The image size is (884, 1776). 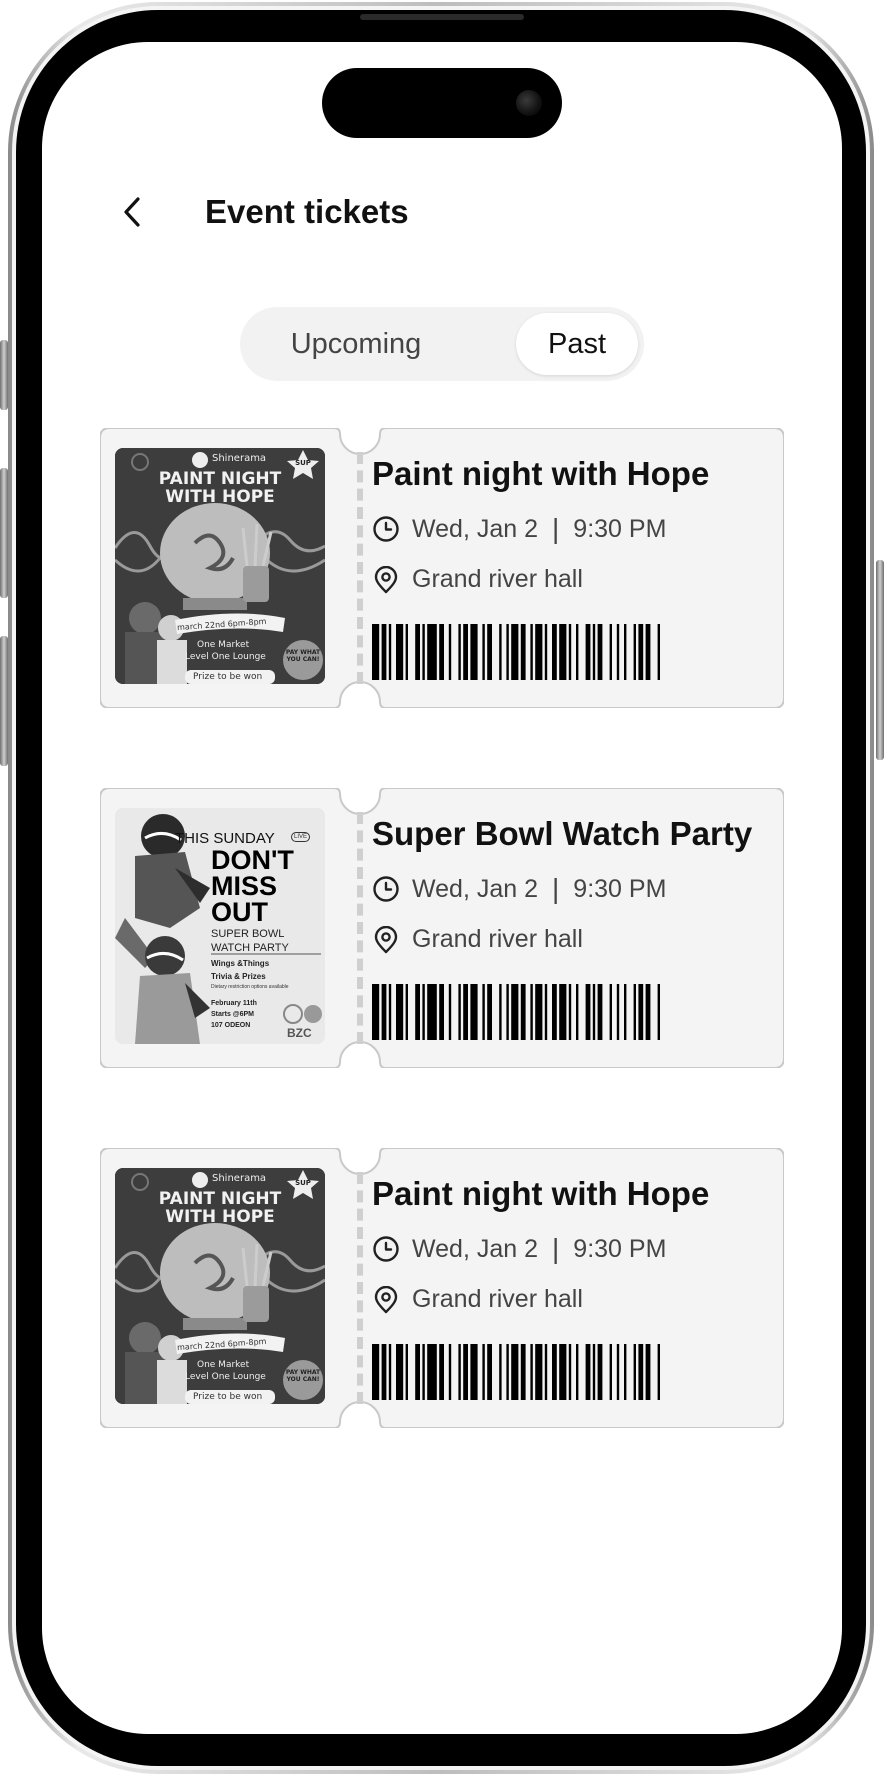 What do you see at coordinates (248, 934) in the screenshot?
I see `poster-sub-1: SUPER BOWL` at bounding box center [248, 934].